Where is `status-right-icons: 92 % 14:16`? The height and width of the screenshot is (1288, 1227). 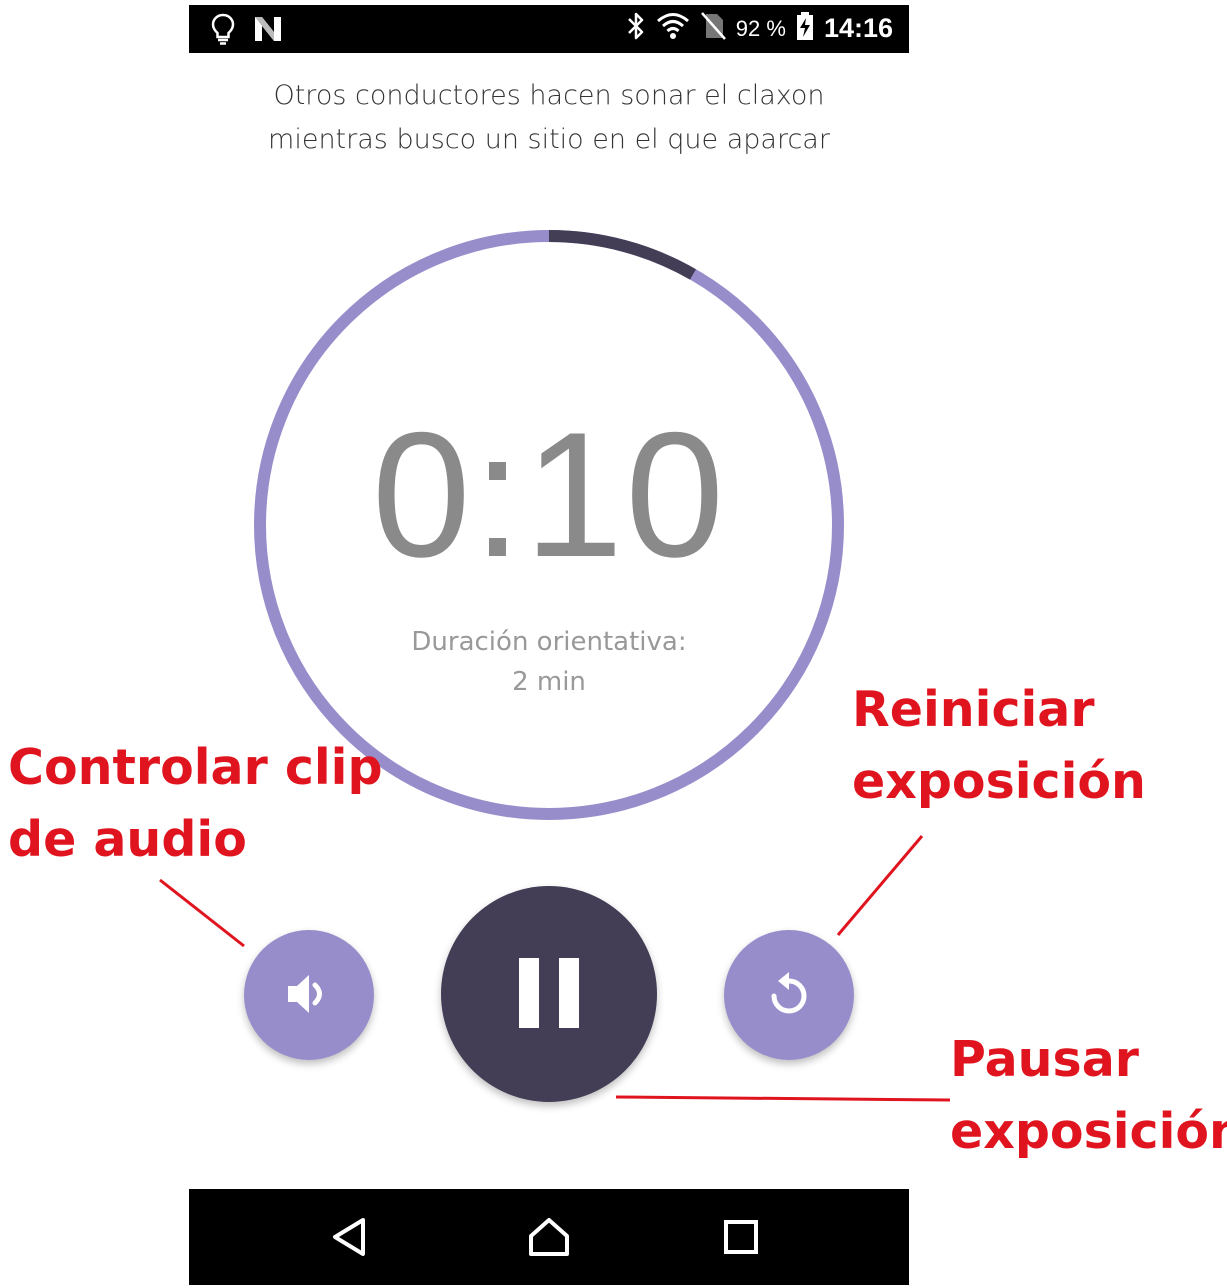
status-right-icons: 92 % 14:16 is located at coordinates (759, 28).